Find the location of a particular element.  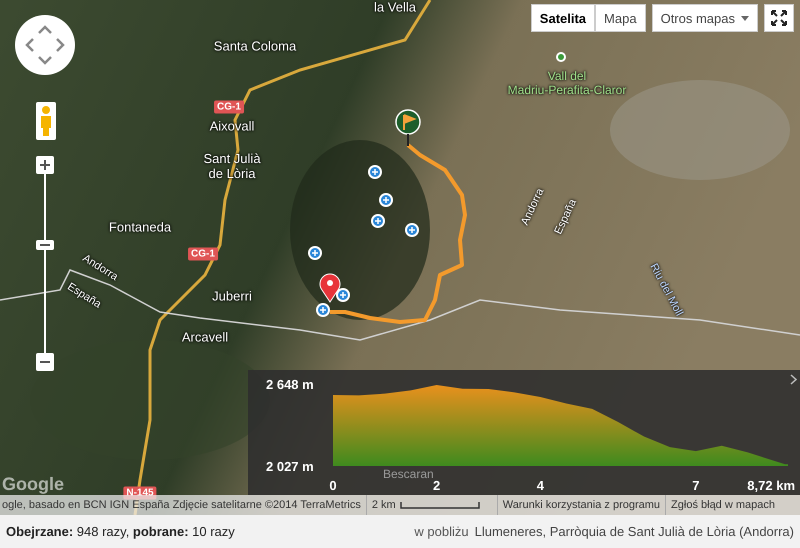

chevron-right-icon is located at coordinates (793, 379).